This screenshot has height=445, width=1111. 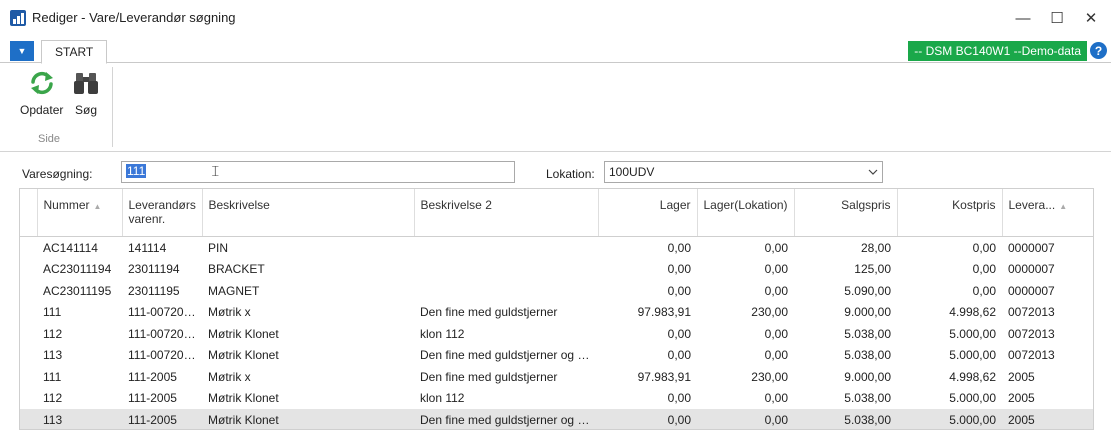 What do you see at coordinates (743, 172) in the screenshot?
I see `location-select: 100UDV` at bounding box center [743, 172].